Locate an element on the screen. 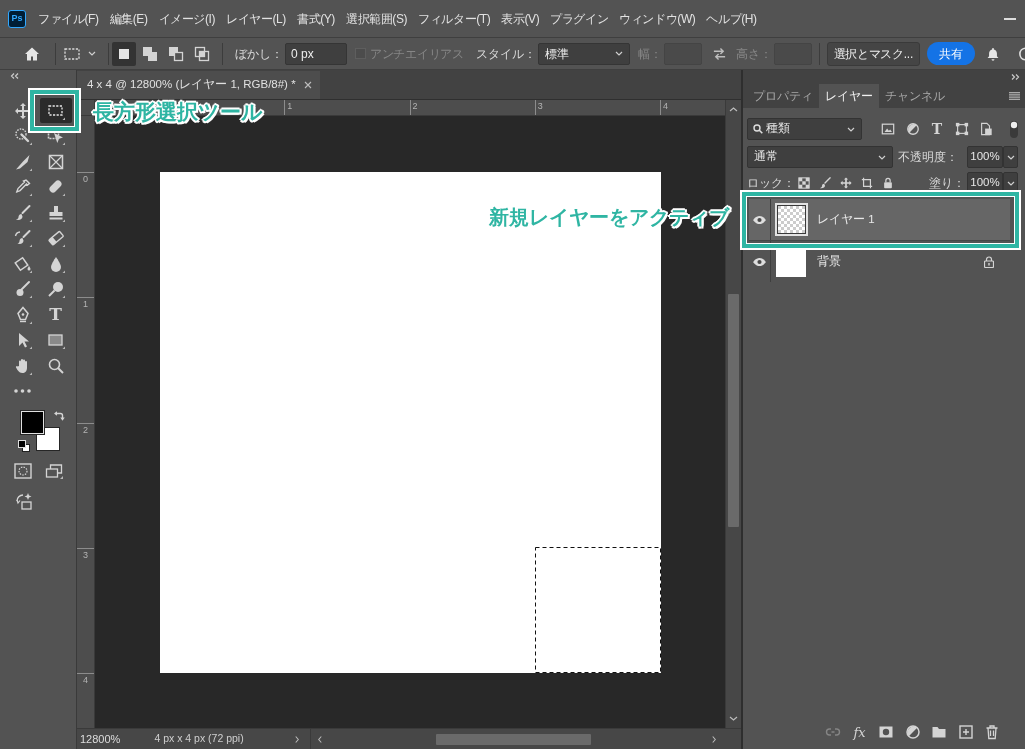  menu-item: イメージ(I) is located at coordinates (187, 18).